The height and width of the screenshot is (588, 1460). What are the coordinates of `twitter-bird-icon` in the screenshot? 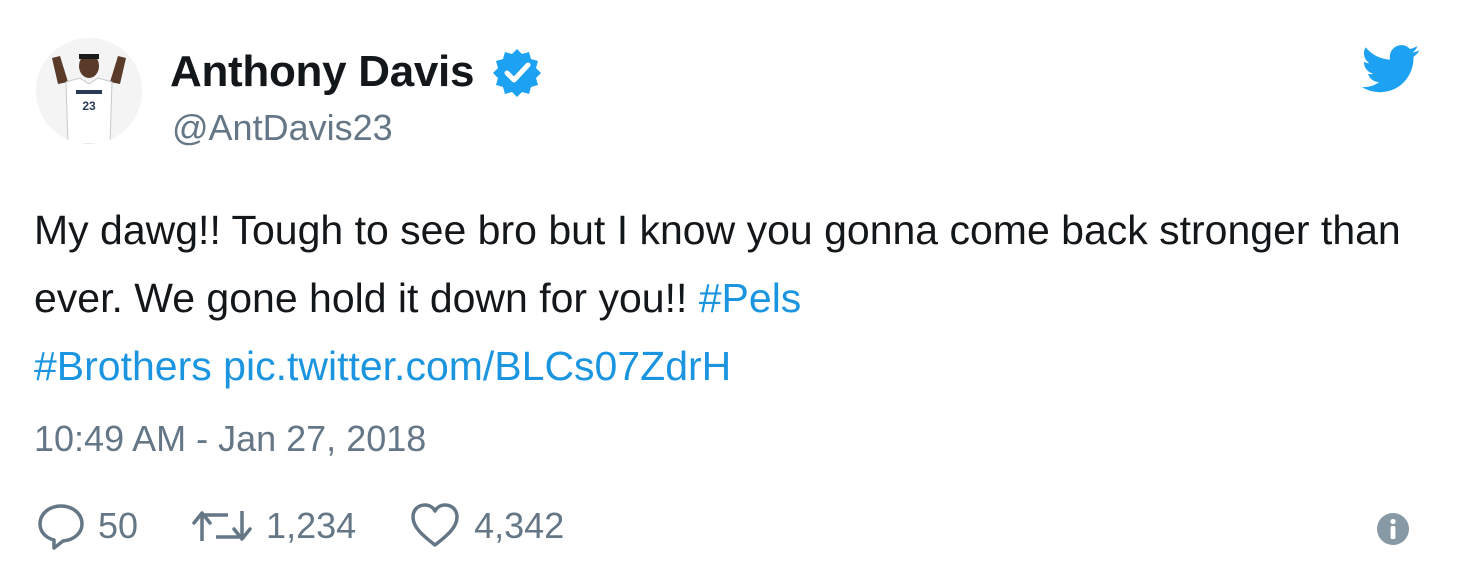 It's located at (1390, 69).